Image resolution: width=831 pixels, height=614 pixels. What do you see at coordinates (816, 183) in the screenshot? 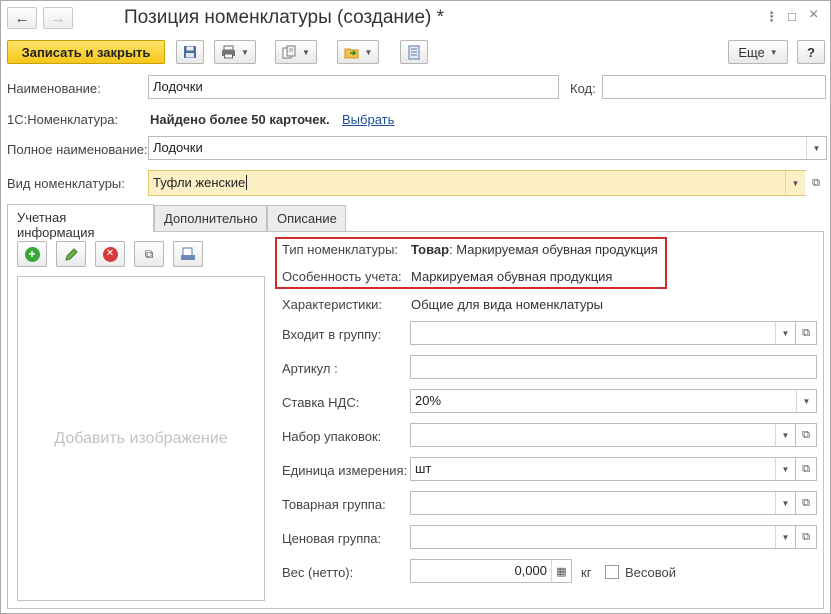
I see `open-icon: ⧉` at bounding box center [816, 183].